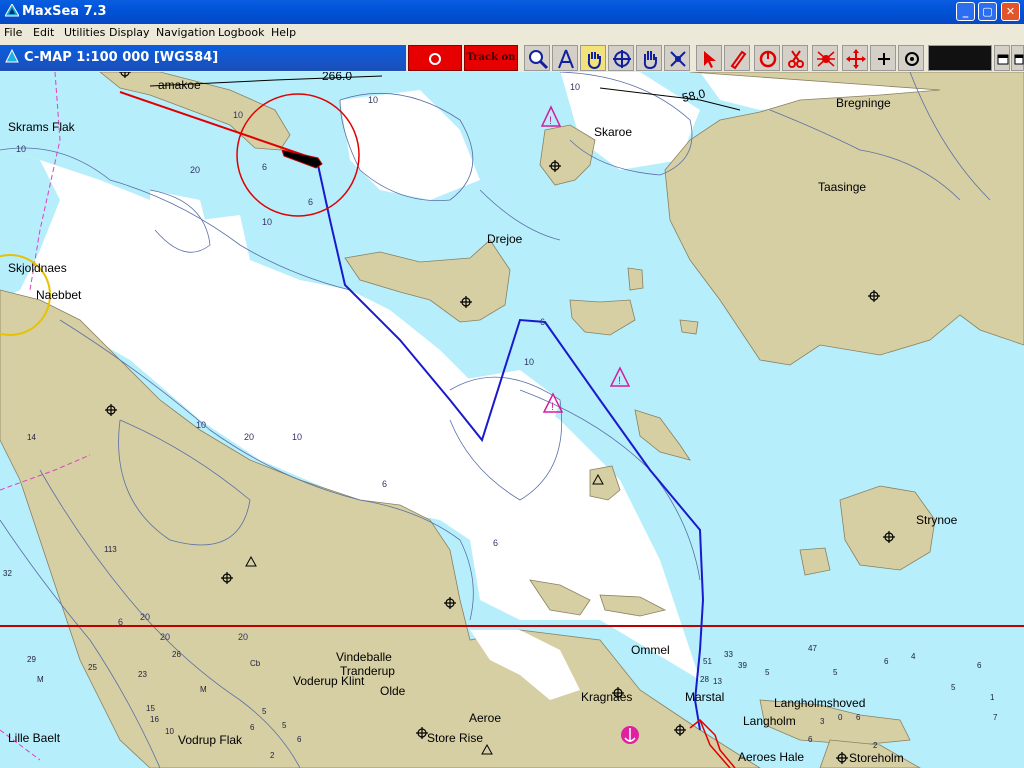 This screenshot has height=768, width=1024. Describe the element at coordinates (31, 437) in the screenshot. I see `sounding: 14` at that location.